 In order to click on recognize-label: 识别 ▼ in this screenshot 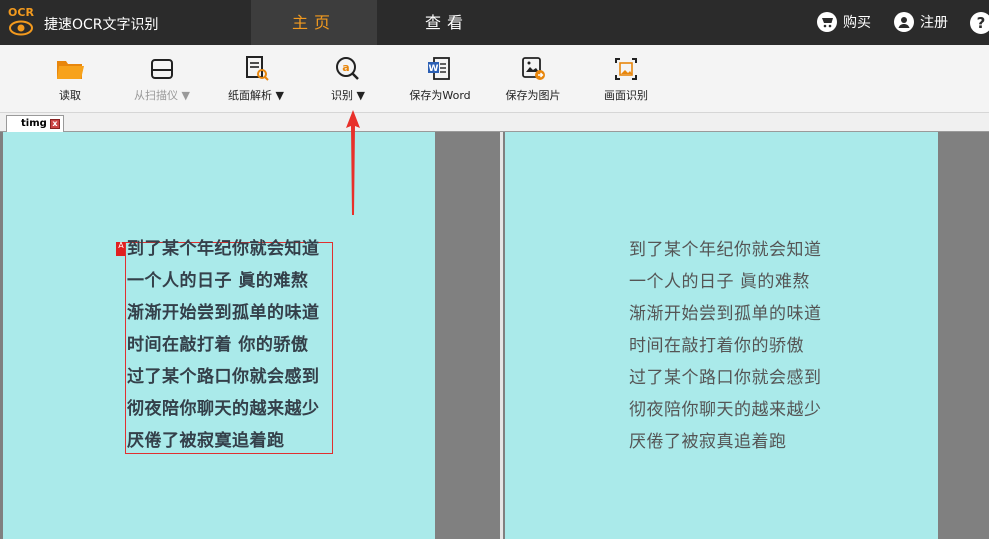, I will do `click(348, 95)`.